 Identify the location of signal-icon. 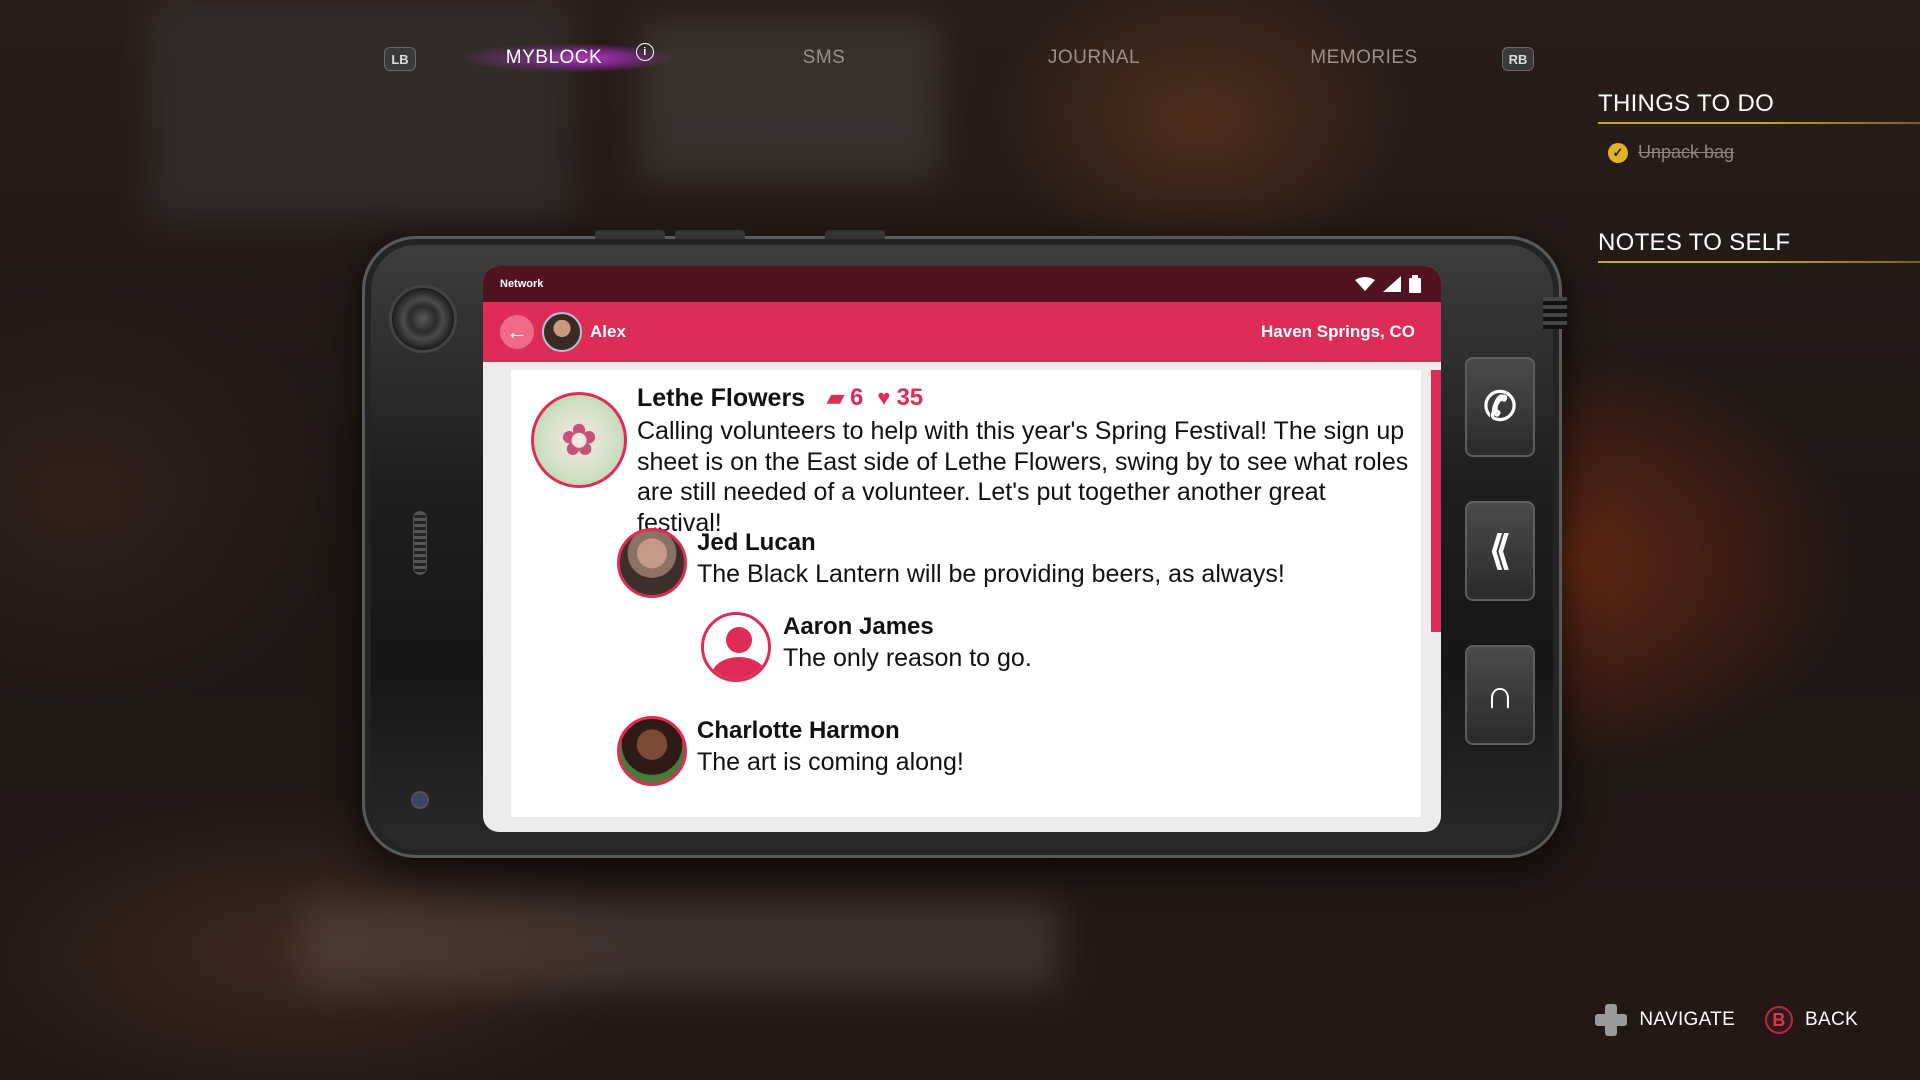
(1392, 284).